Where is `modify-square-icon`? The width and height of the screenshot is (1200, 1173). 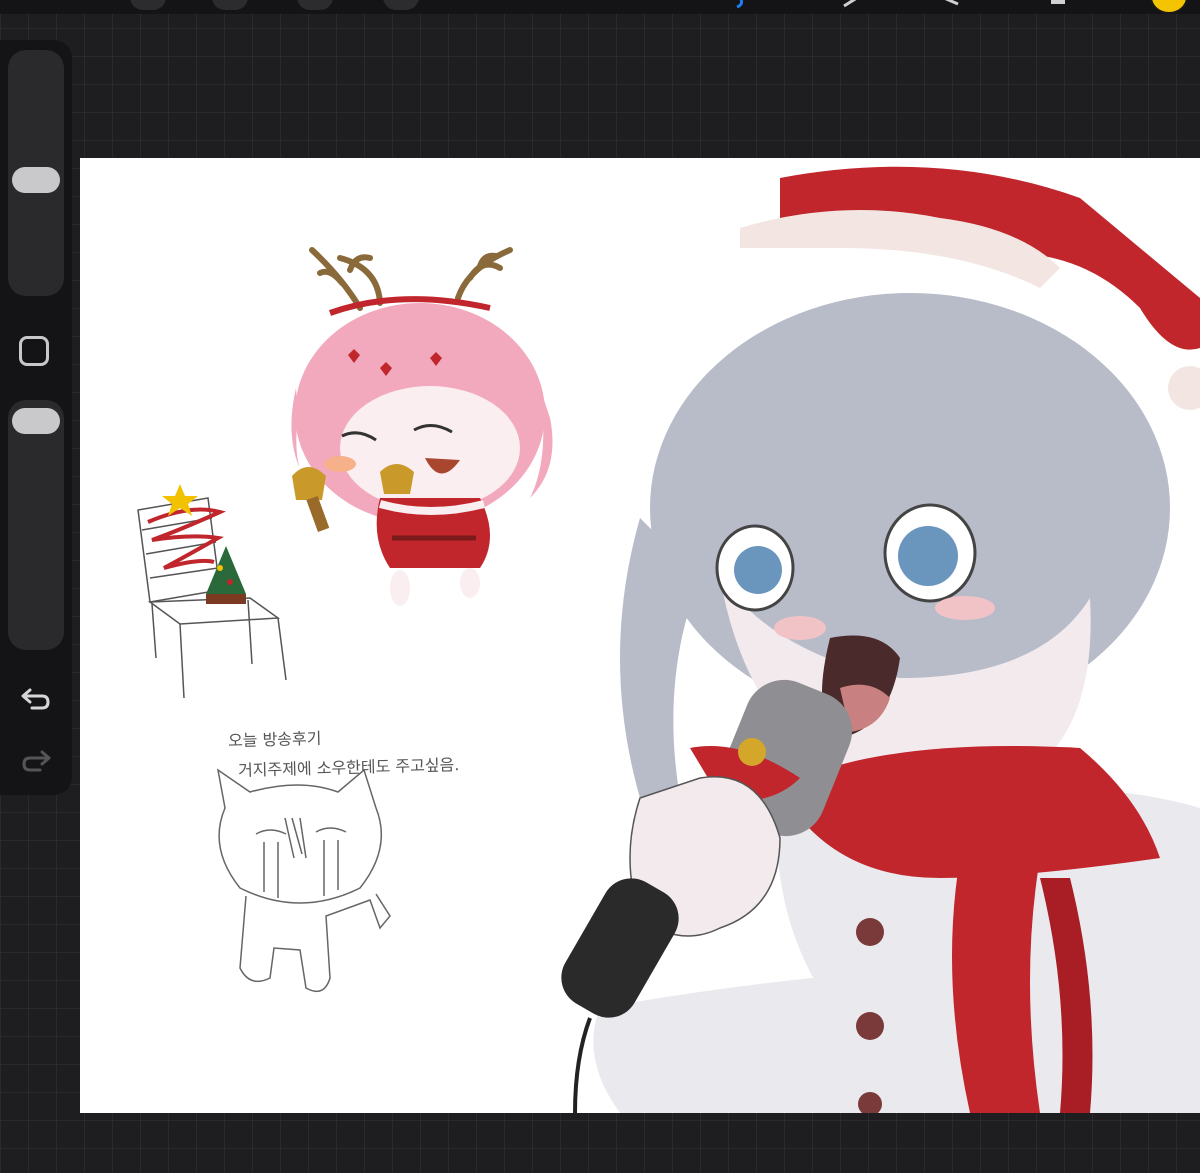 modify-square-icon is located at coordinates (34, 351).